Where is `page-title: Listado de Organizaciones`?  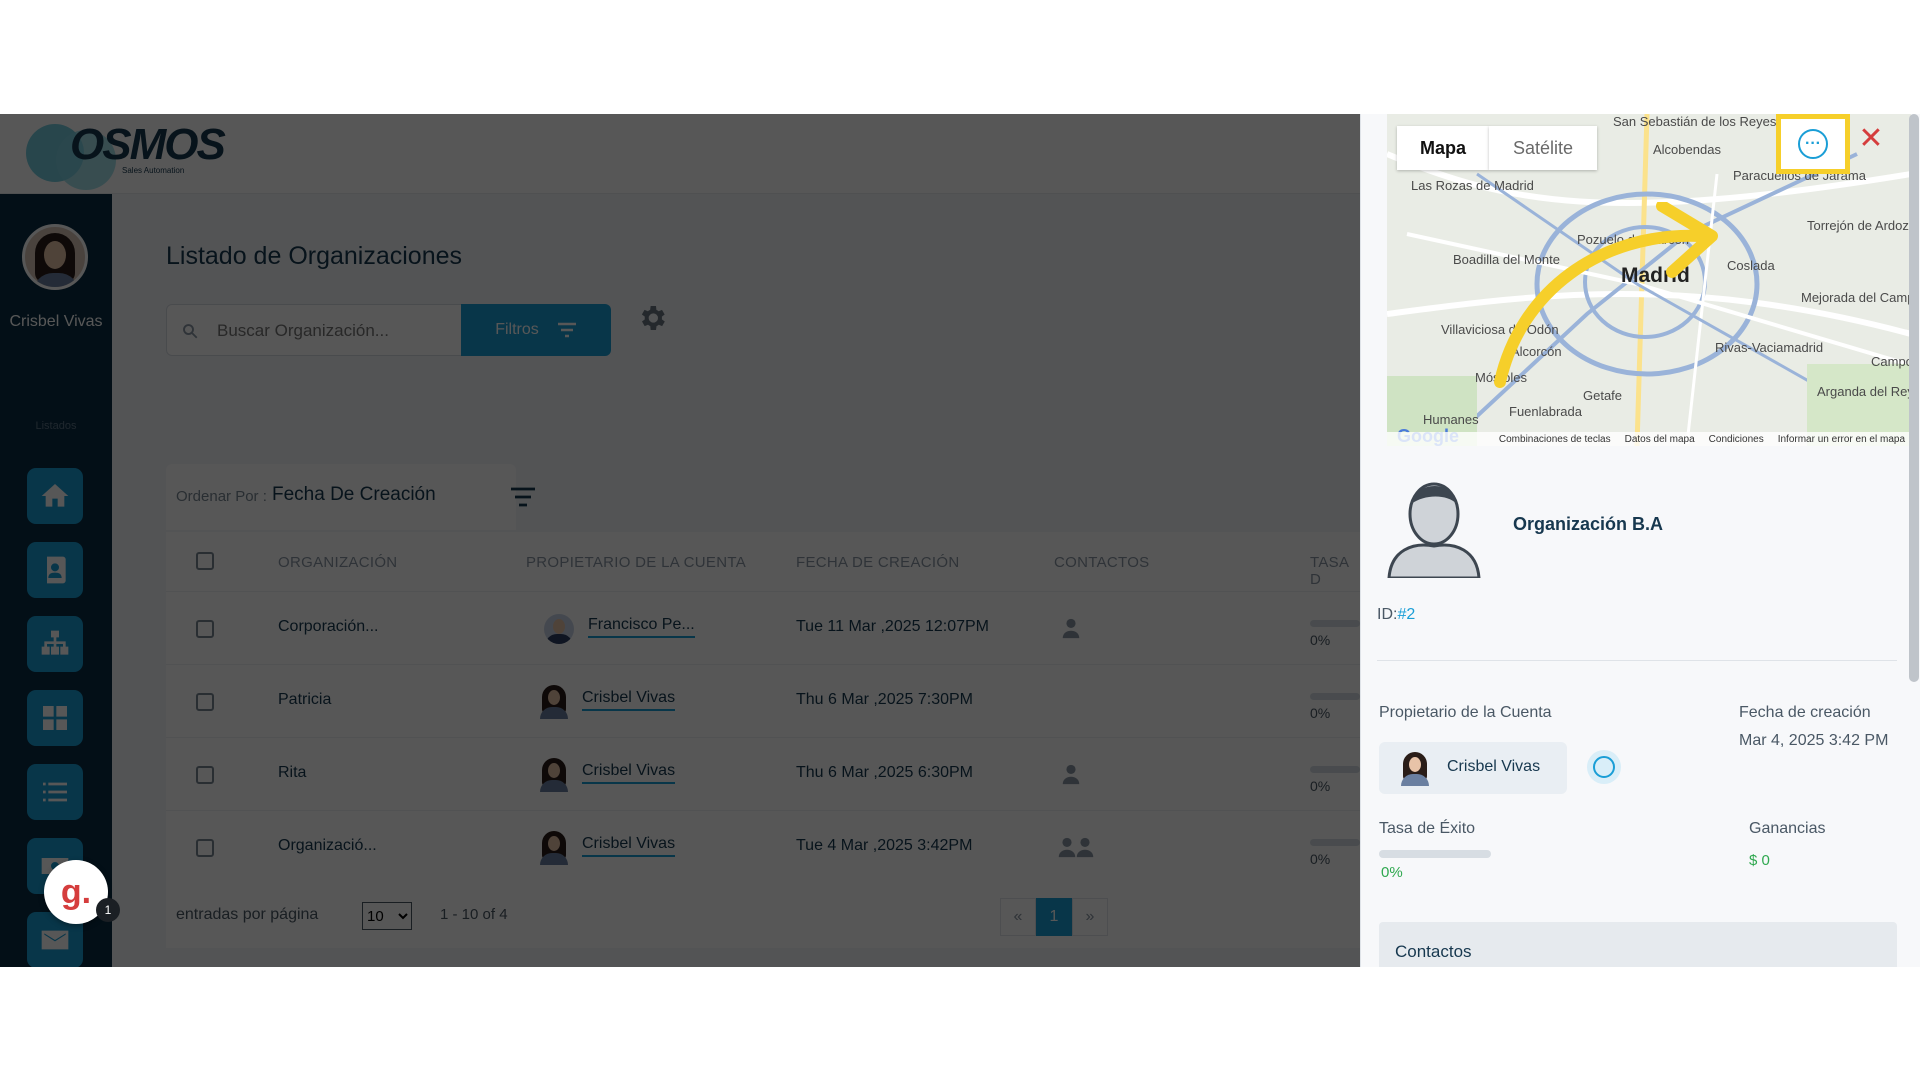 page-title: Listado de Organizaciones is located at coordinates (314, 256).